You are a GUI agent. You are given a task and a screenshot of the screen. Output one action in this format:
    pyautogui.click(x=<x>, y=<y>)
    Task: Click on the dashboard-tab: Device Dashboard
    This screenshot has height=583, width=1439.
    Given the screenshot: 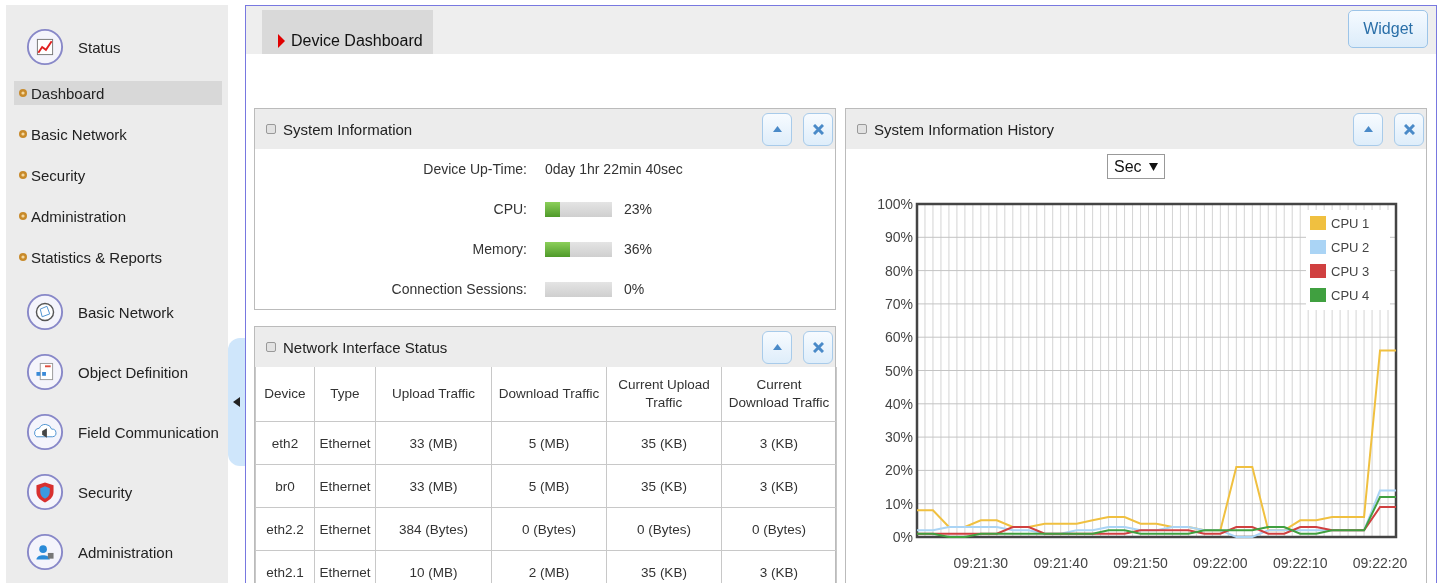 What is the action you would take?
    pyautogui.click(x=347, y=32)
    